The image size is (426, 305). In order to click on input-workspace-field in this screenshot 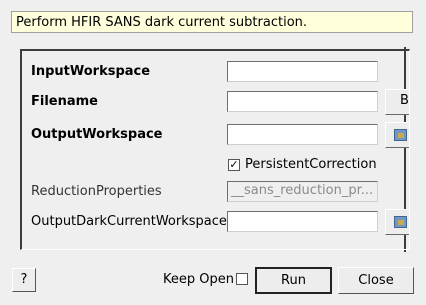, I will do `click(302, 71)`.